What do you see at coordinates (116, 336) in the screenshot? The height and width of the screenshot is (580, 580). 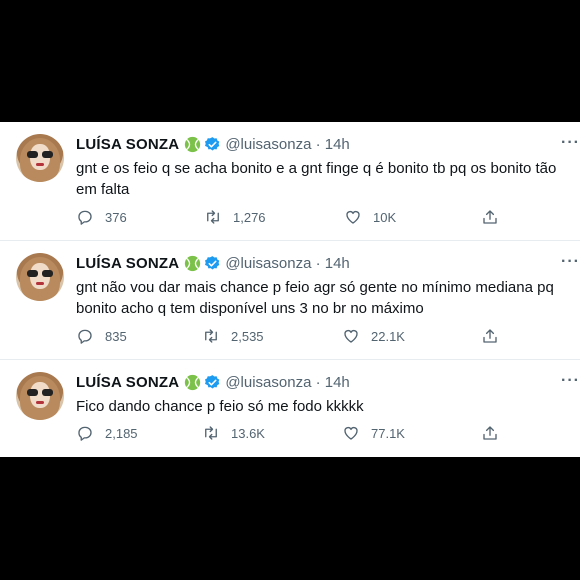 I see `reply-count: 835` at bounding box center [116, 336].